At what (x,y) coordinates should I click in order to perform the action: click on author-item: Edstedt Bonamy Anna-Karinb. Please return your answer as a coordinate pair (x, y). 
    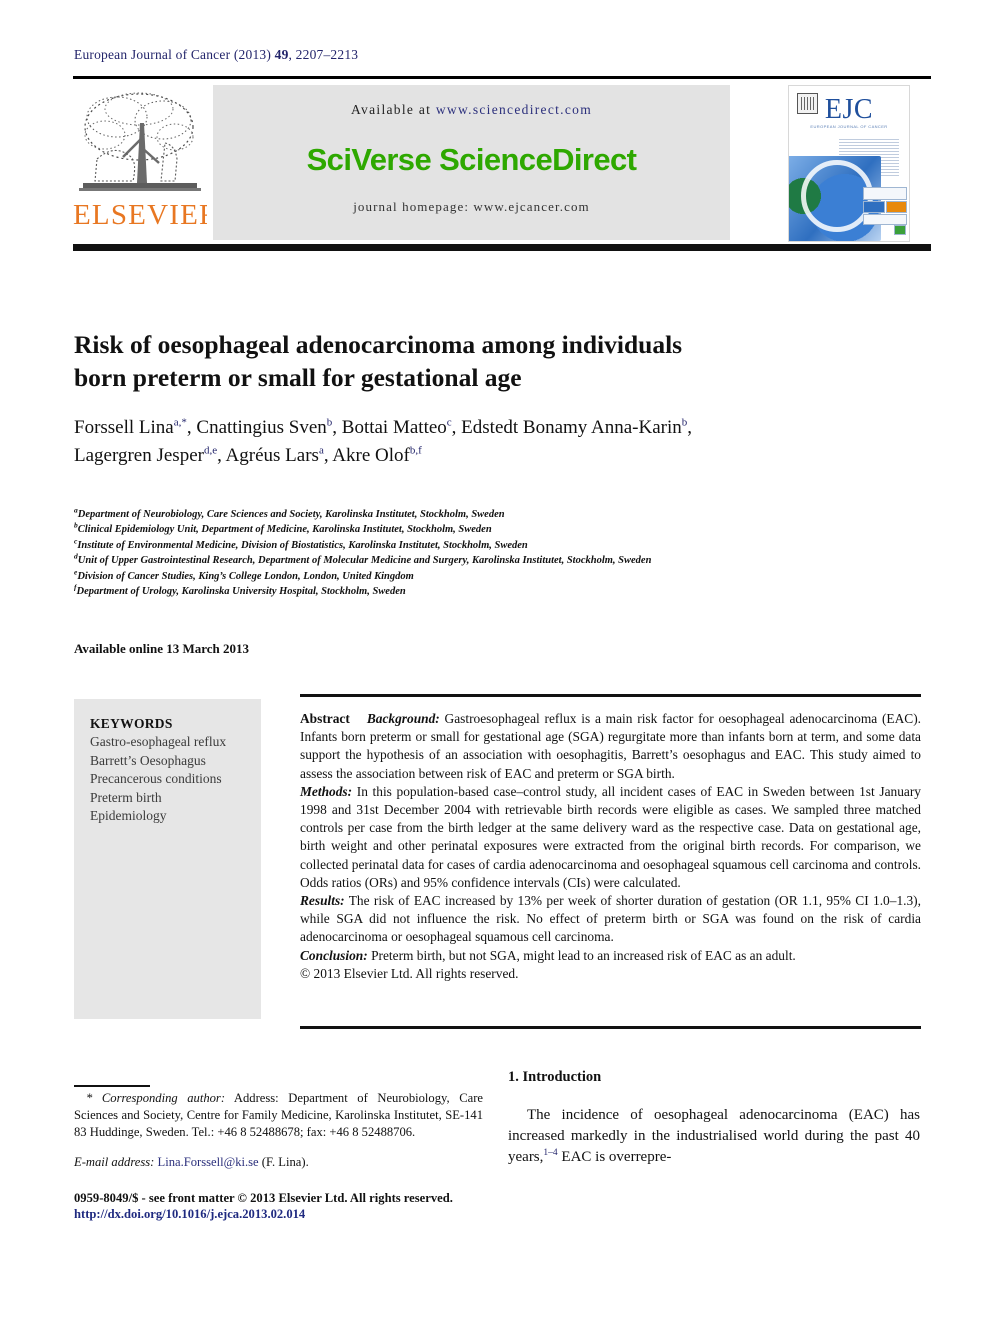
    Looking at the image, I should click on (574, 427).